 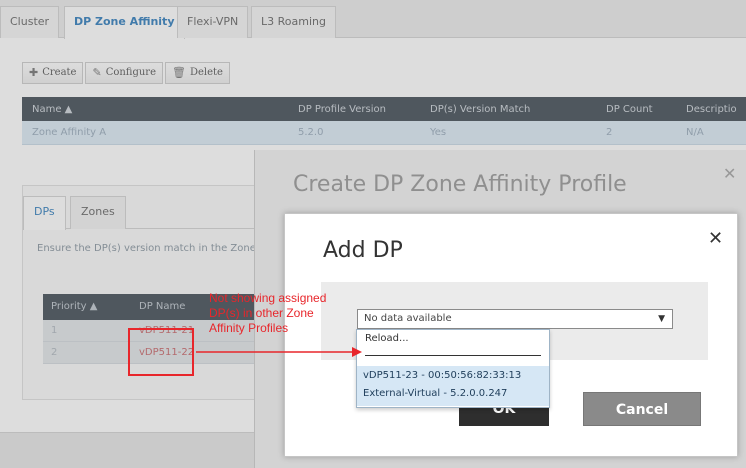 I want to click on annotation-line: Affinity Profiles, so click(x=249, y=328).